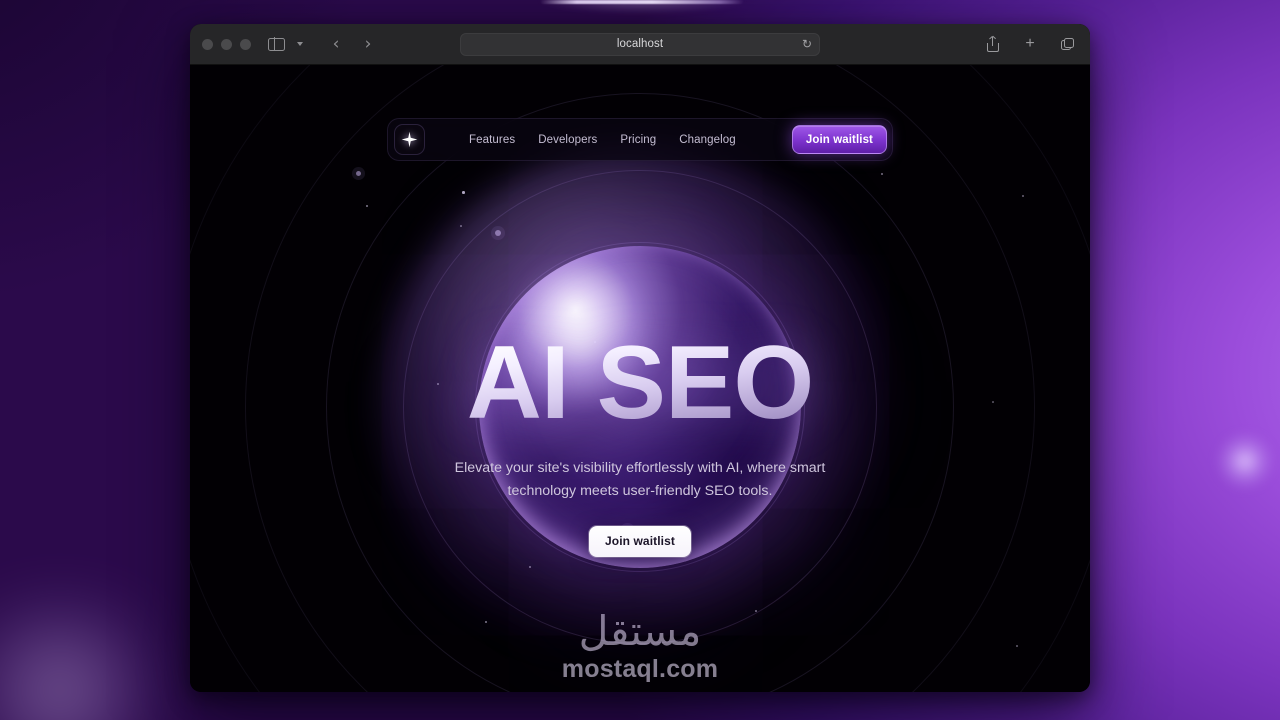 The width and height of the screenshot is (1280, 720). What do you see at coordinates (707, 140) in the screenshot?
I see `nav-link-changelog: Changelog` at bounding box center [707, 140].